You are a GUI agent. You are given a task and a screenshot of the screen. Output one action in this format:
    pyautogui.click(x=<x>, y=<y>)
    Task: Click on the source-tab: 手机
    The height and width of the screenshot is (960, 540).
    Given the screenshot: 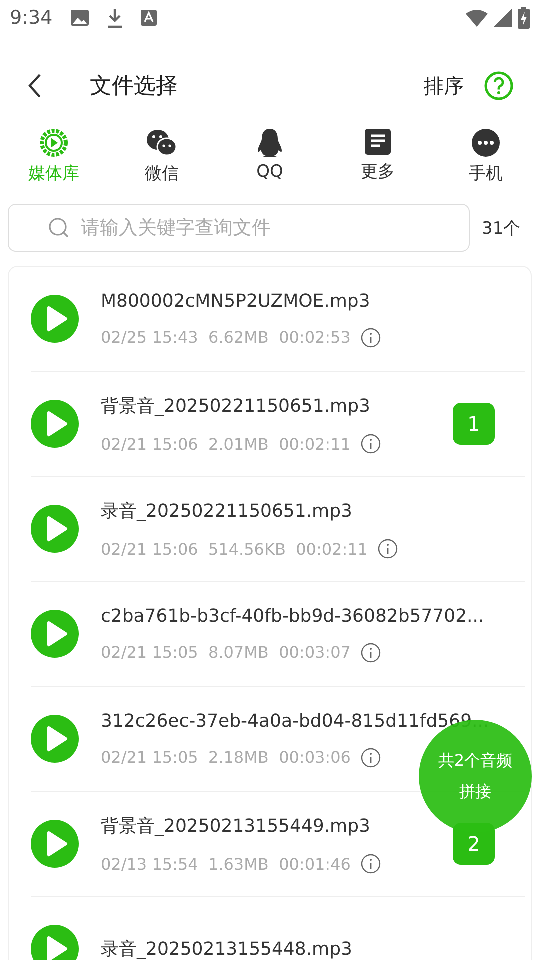 What is the action you would take?
    pyautogui.click(x=486, y=160)
    